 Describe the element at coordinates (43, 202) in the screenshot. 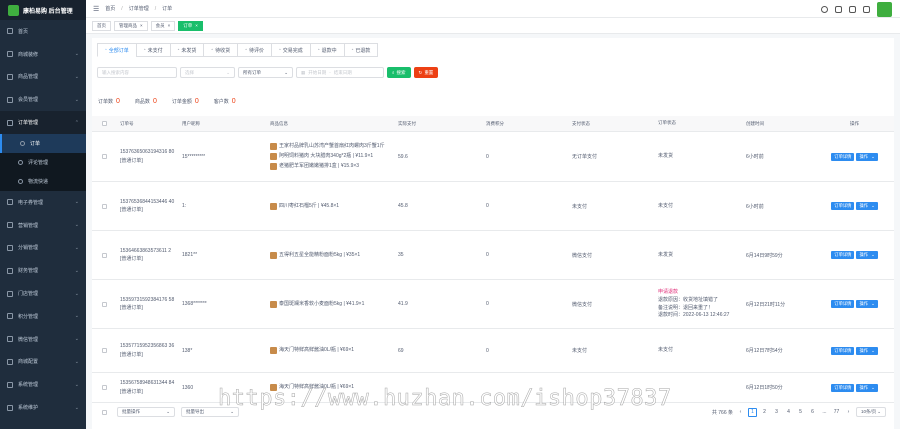

I see `sidebar-item: 电子券管理 ⌄` at that location.